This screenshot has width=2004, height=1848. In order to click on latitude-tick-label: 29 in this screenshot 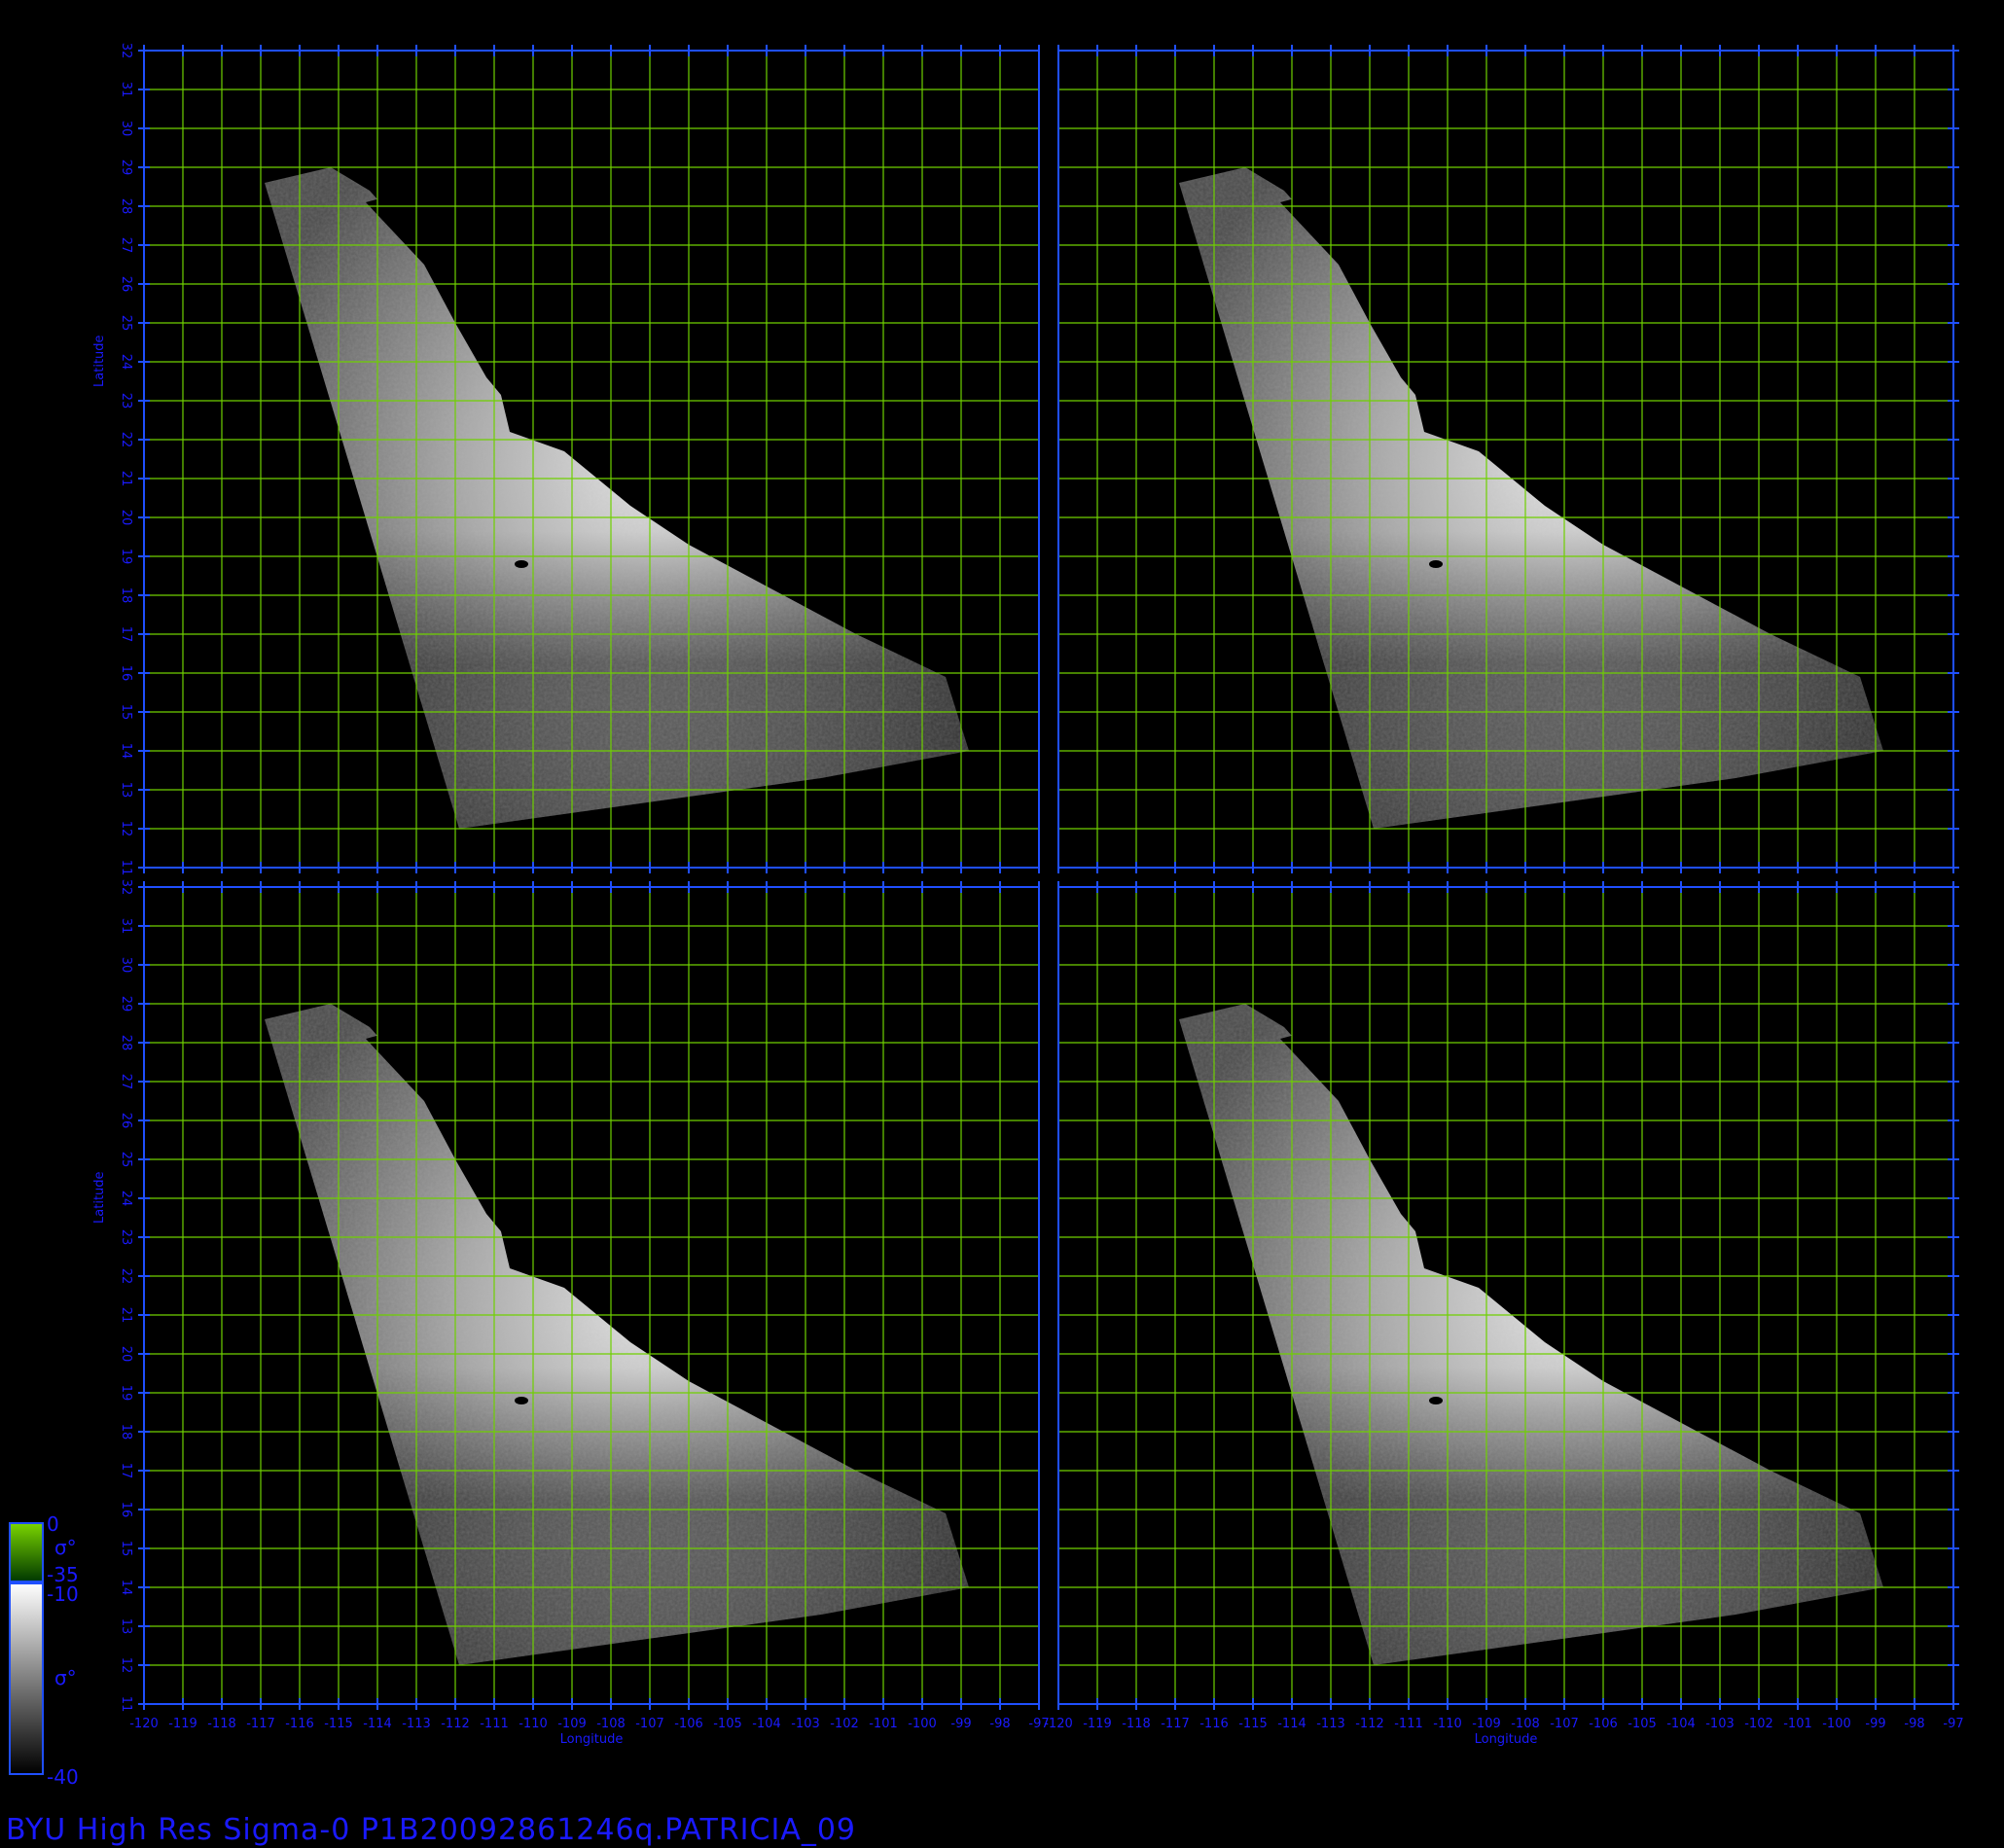, I will do `click(126, 168)`.